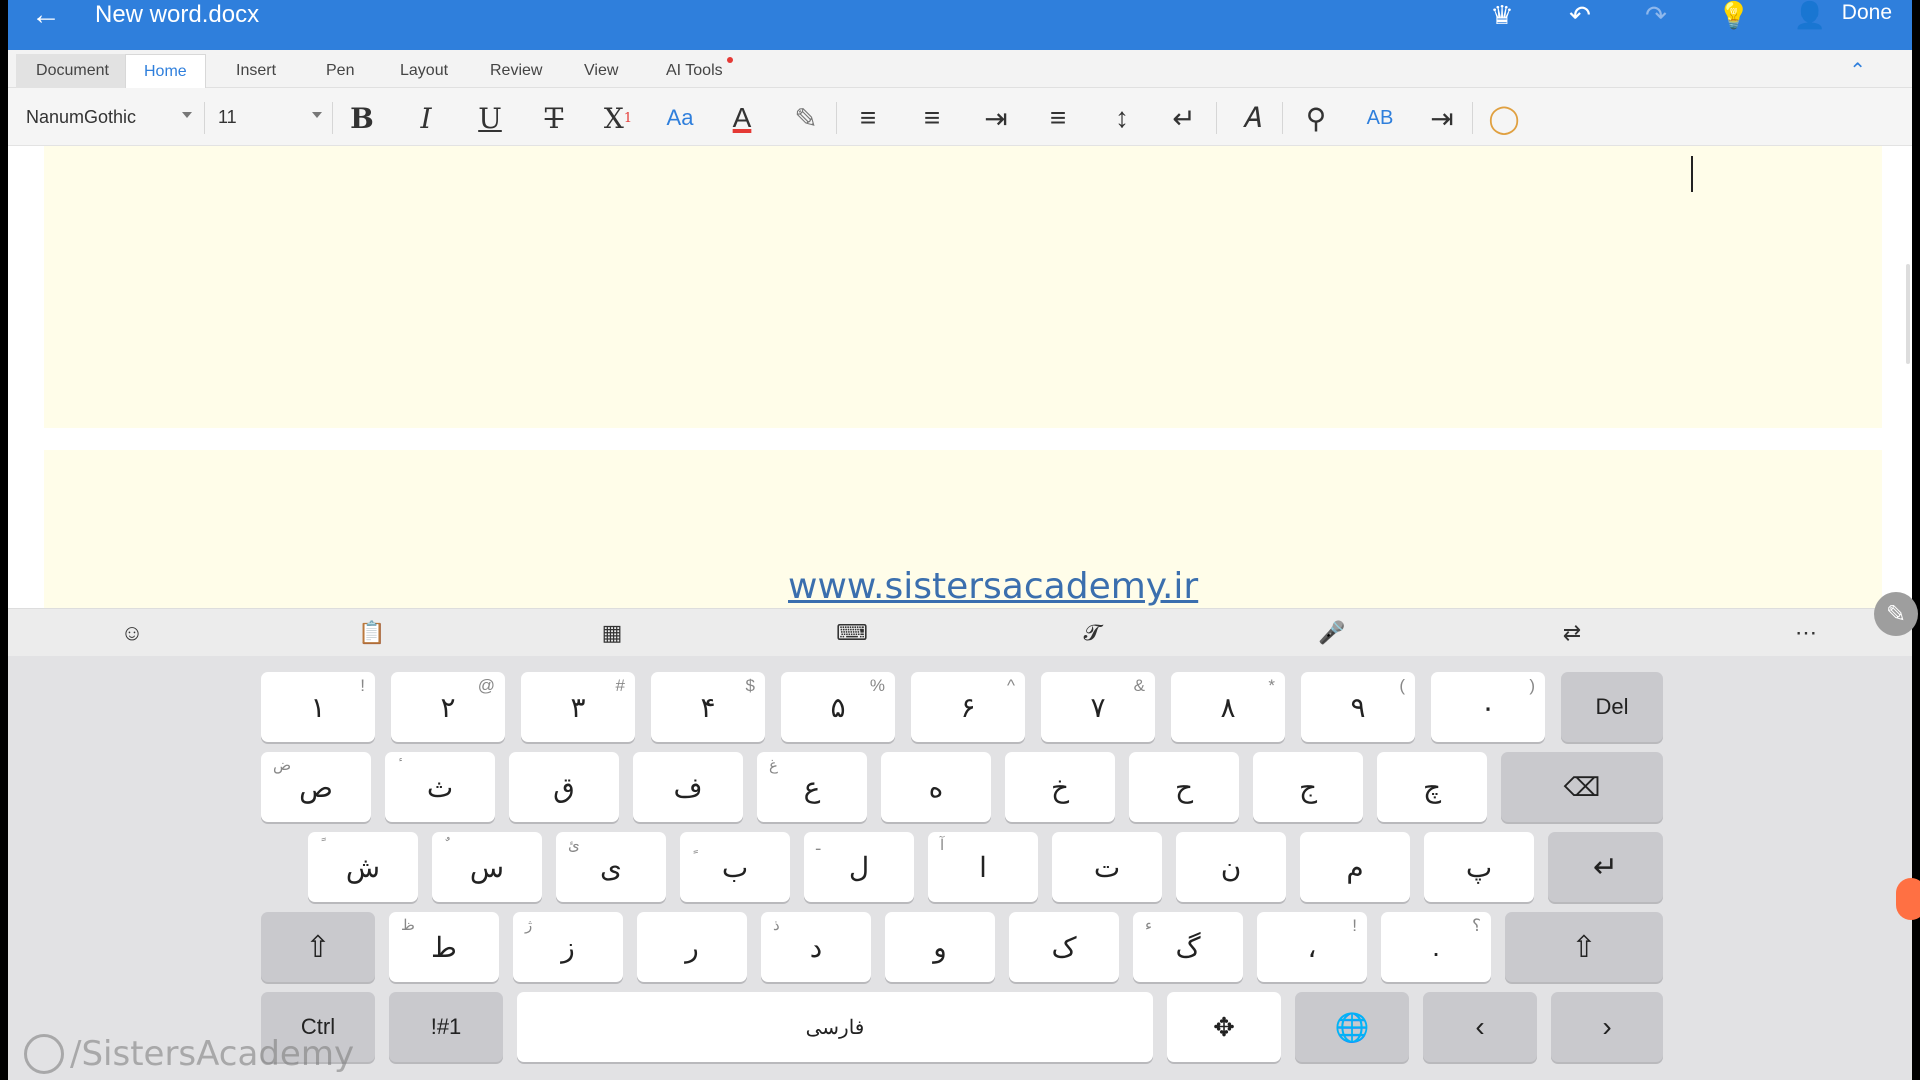 The image size is (1920, 1080). I want to click on key-be: بٍ, so click(735, 867).